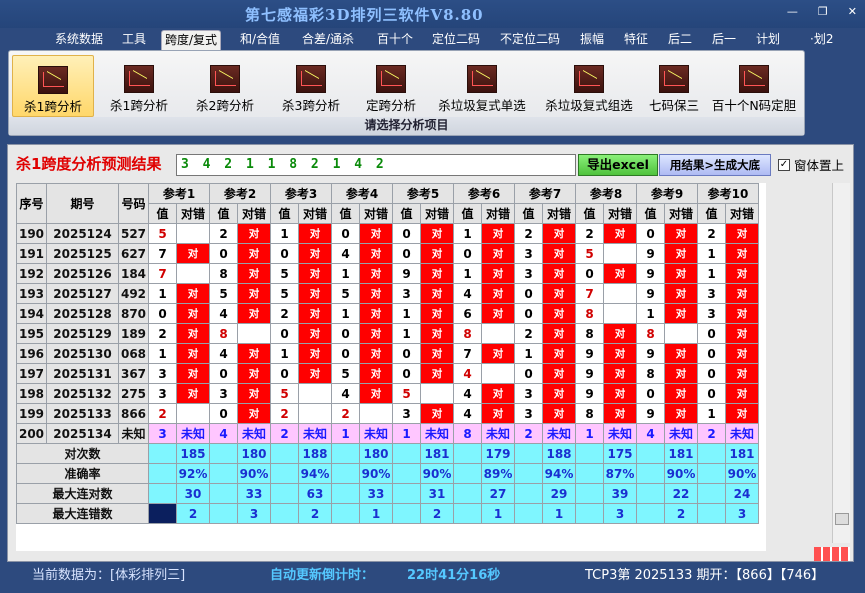 The image size is (865, 593). Describe the element at coordinates (589, 86) in the screenshot. I see `ribbon-junk-group: 杀垃圾复式组选` at that location.